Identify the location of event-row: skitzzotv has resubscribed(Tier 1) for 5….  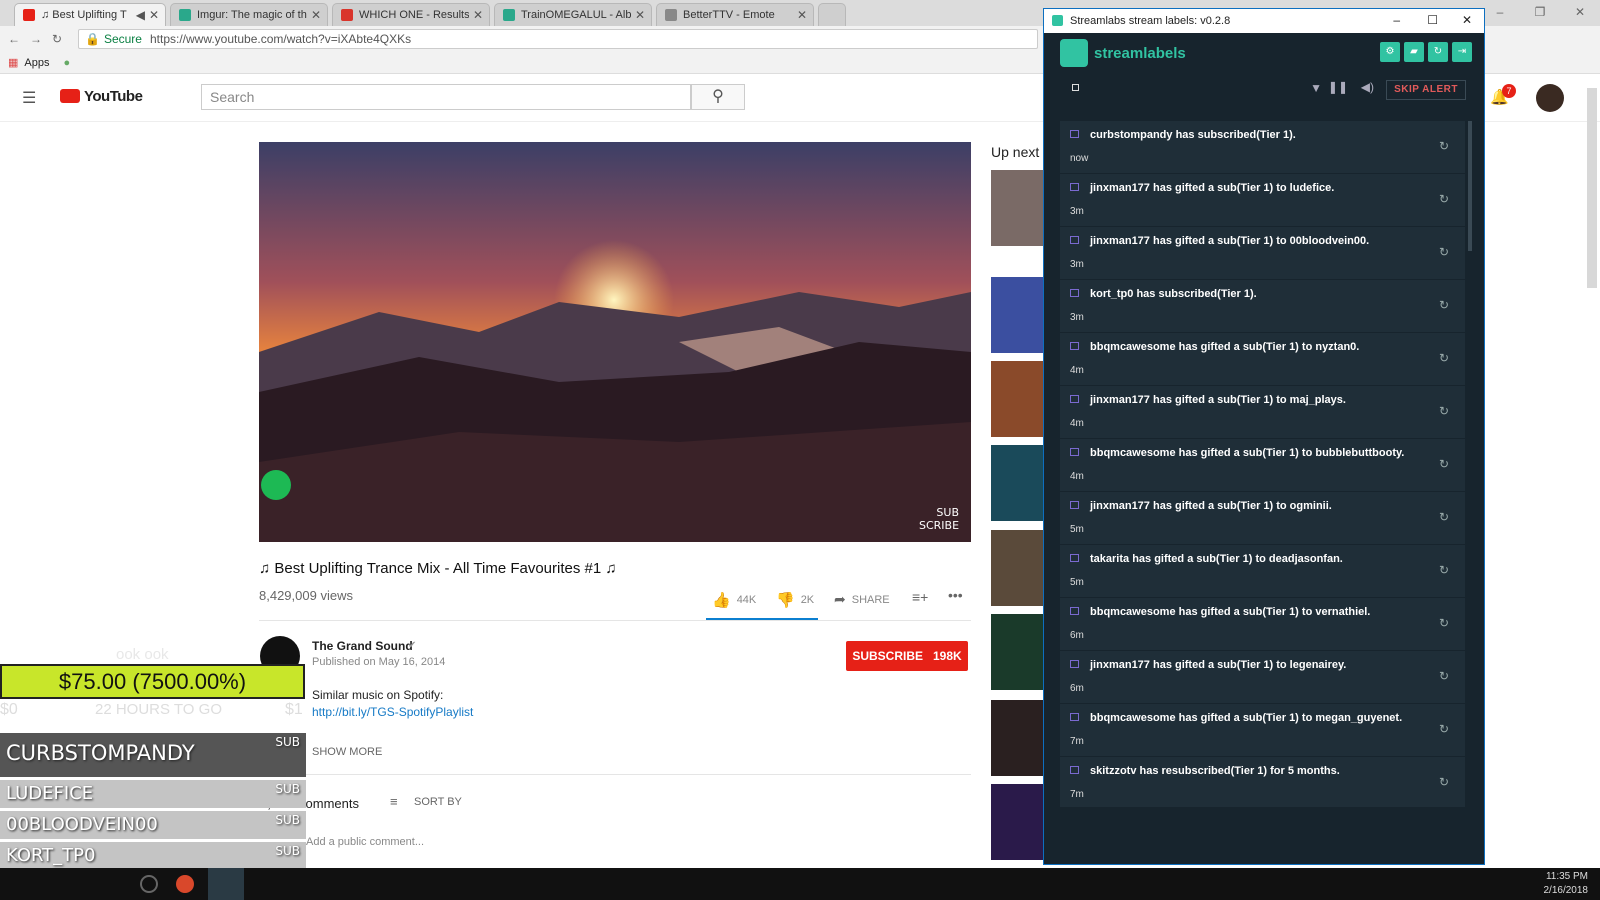
(1262, 782).